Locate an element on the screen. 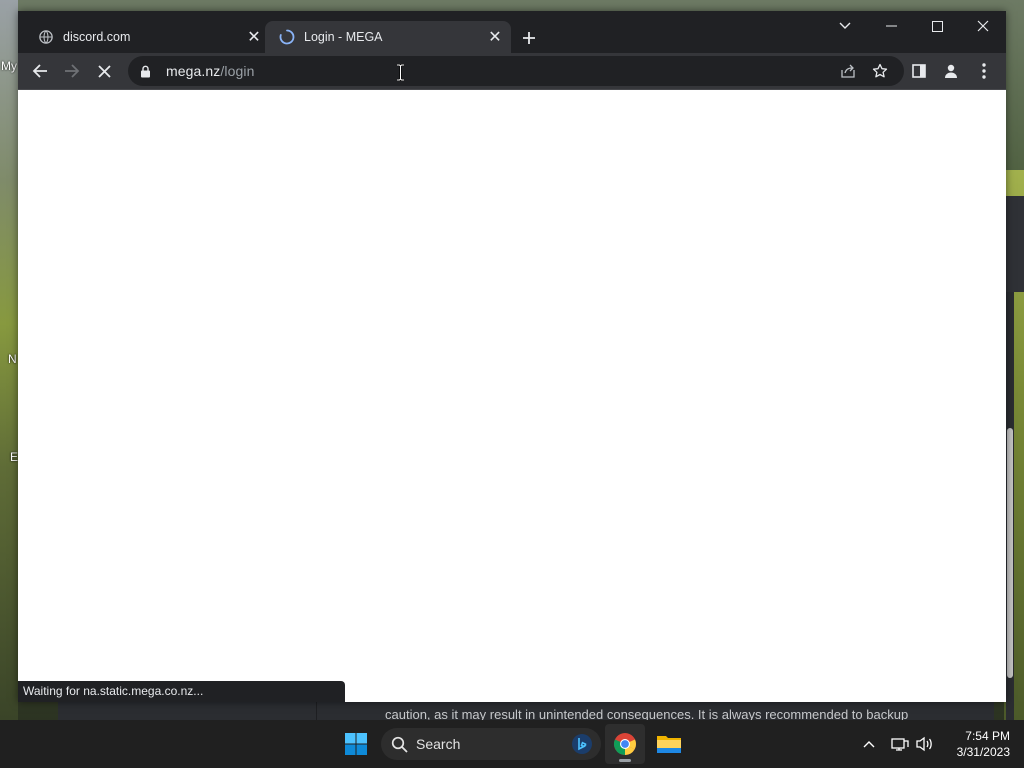 The height and width of the screenshot is (768, 1024). share-icon is located at coordinates (848, 71).